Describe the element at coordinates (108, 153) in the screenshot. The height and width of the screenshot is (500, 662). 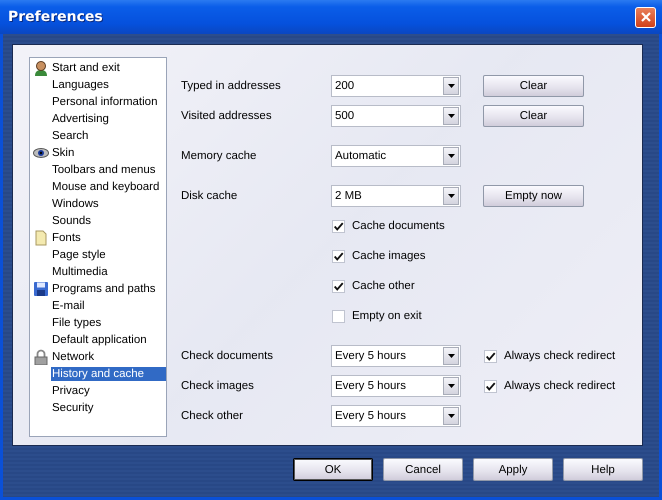
I see `category-item: Skin` at that location.